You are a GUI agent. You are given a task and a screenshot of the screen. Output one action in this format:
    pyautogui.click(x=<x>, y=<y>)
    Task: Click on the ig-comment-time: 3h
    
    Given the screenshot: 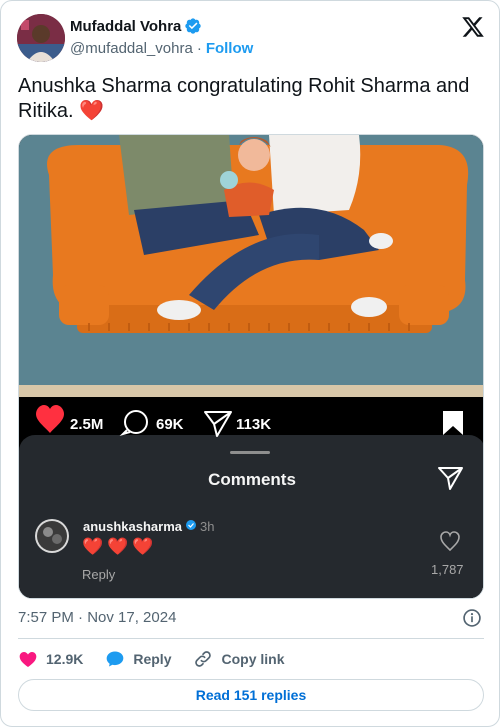 What is the action you would take?
    pyautogui.click(x=207, y=526)
    